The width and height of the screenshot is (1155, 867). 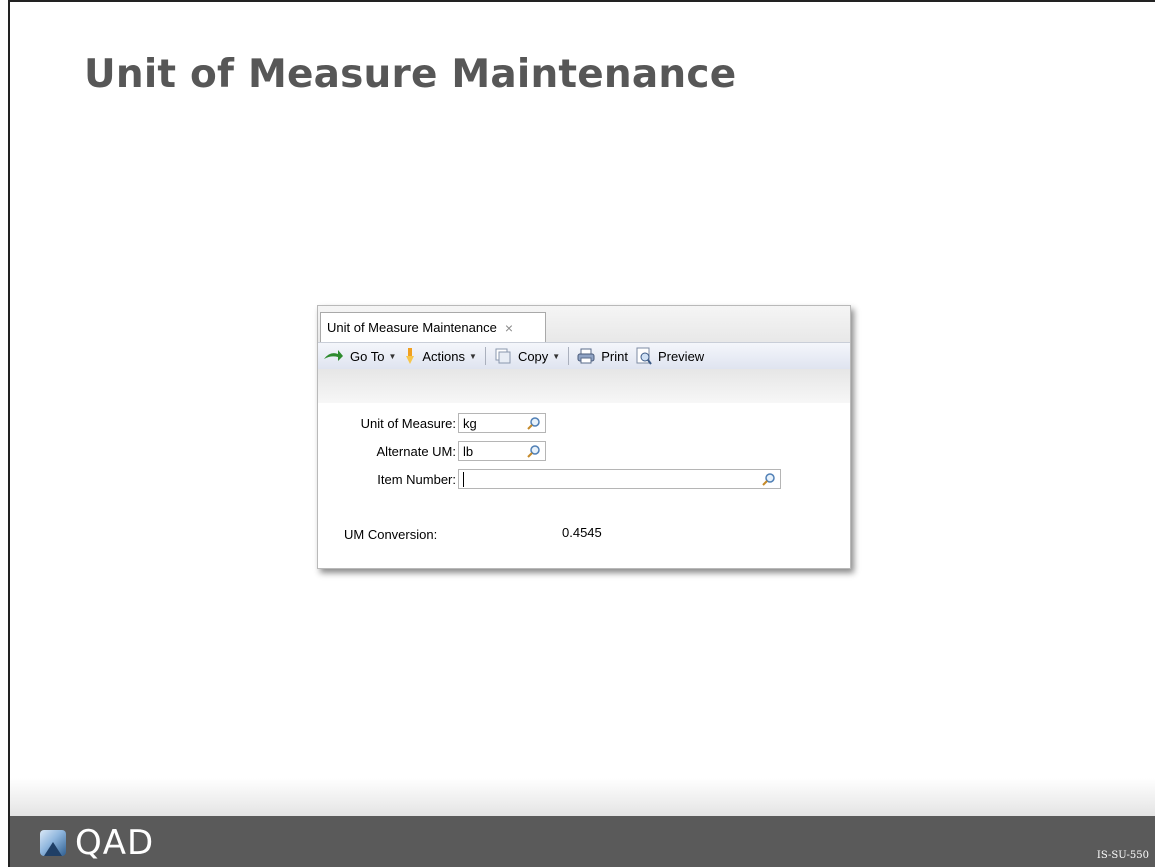 I want to click on qad-logo-text: QAD, so click(x=115, y=843).